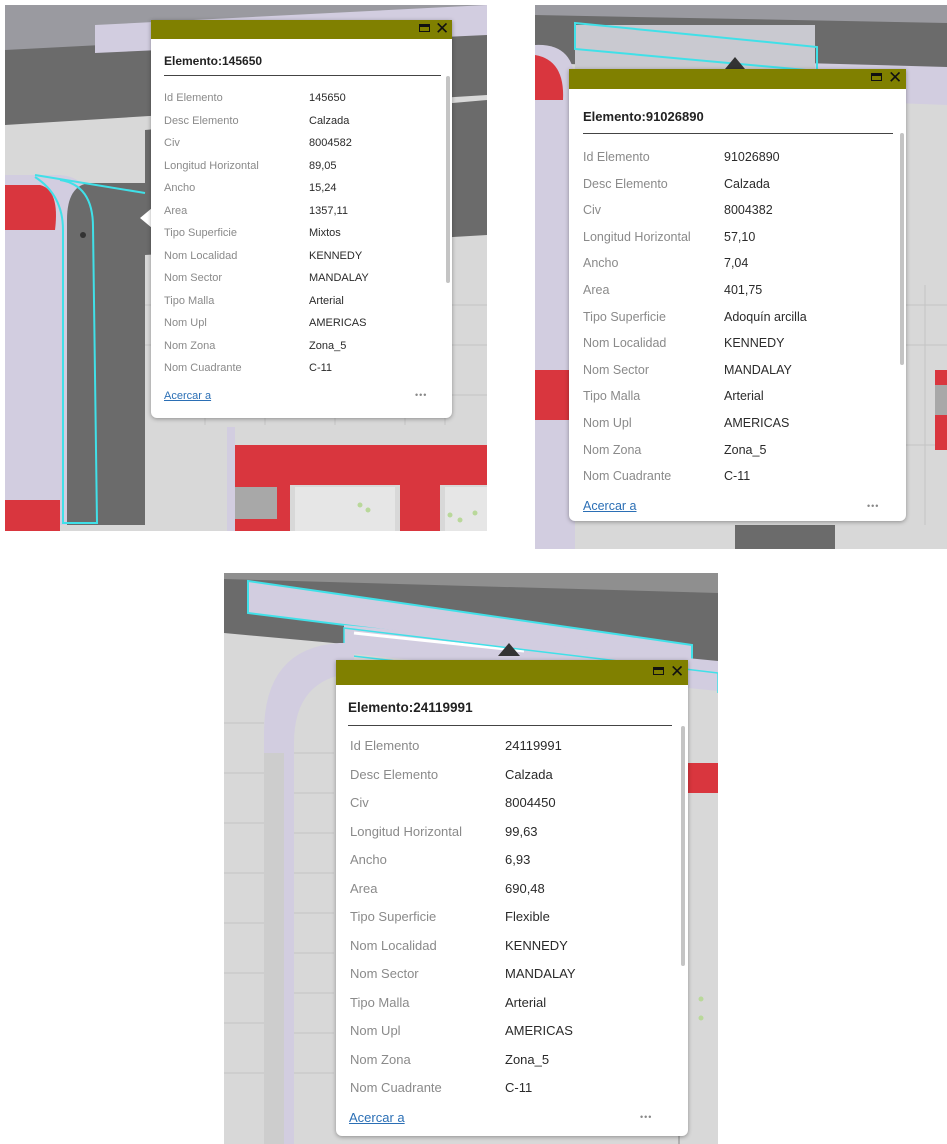 The height and width of the screenshot is (1144, 947). What do you see at coordinates (765, 316) in the screenshot?
I see `field-value: Adoquín arcilla` at bounding box center [765, 316].